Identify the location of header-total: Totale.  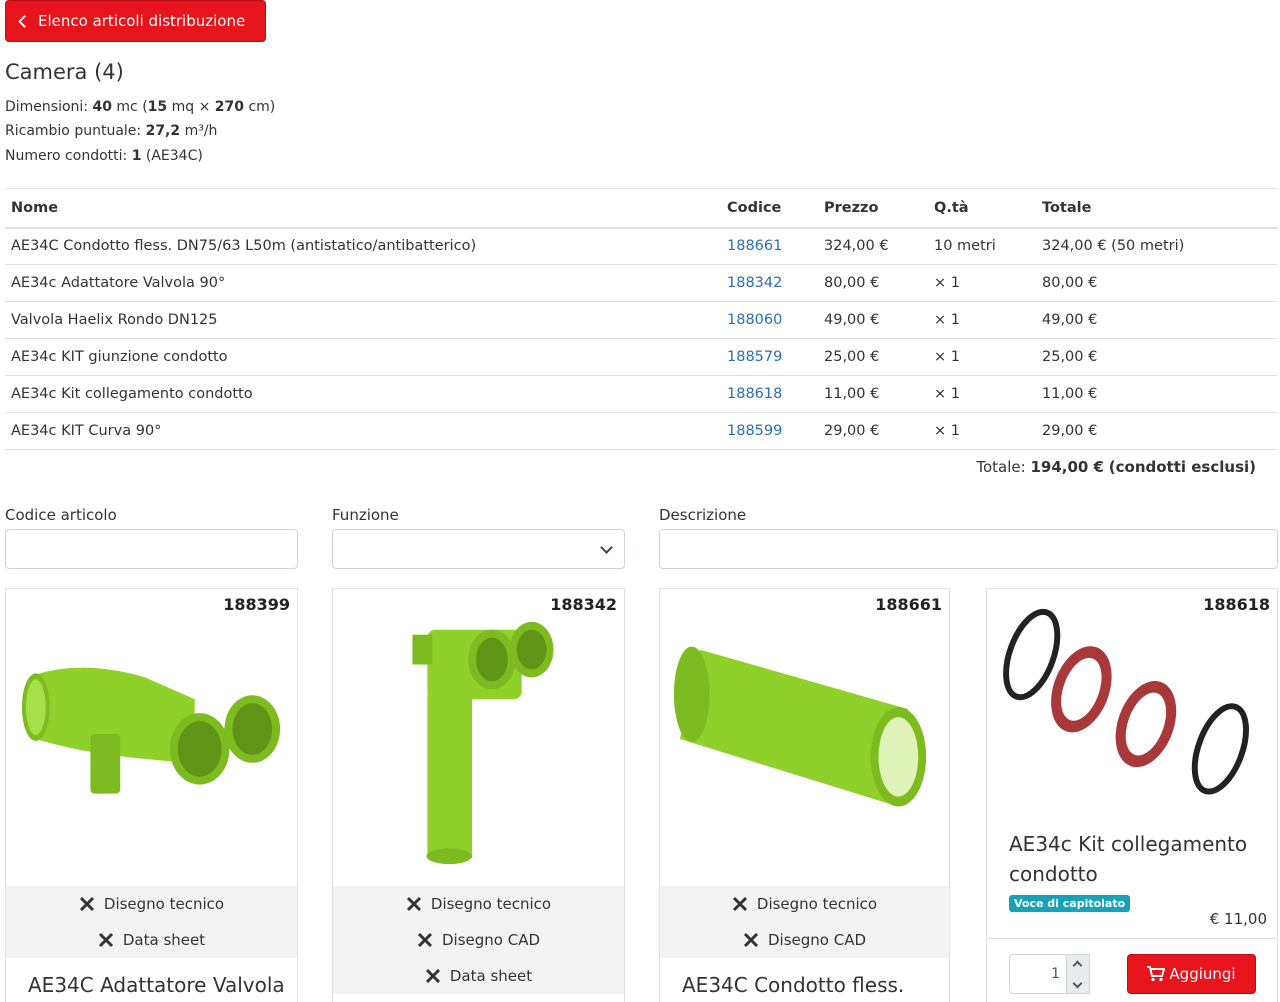
(1157, 208).